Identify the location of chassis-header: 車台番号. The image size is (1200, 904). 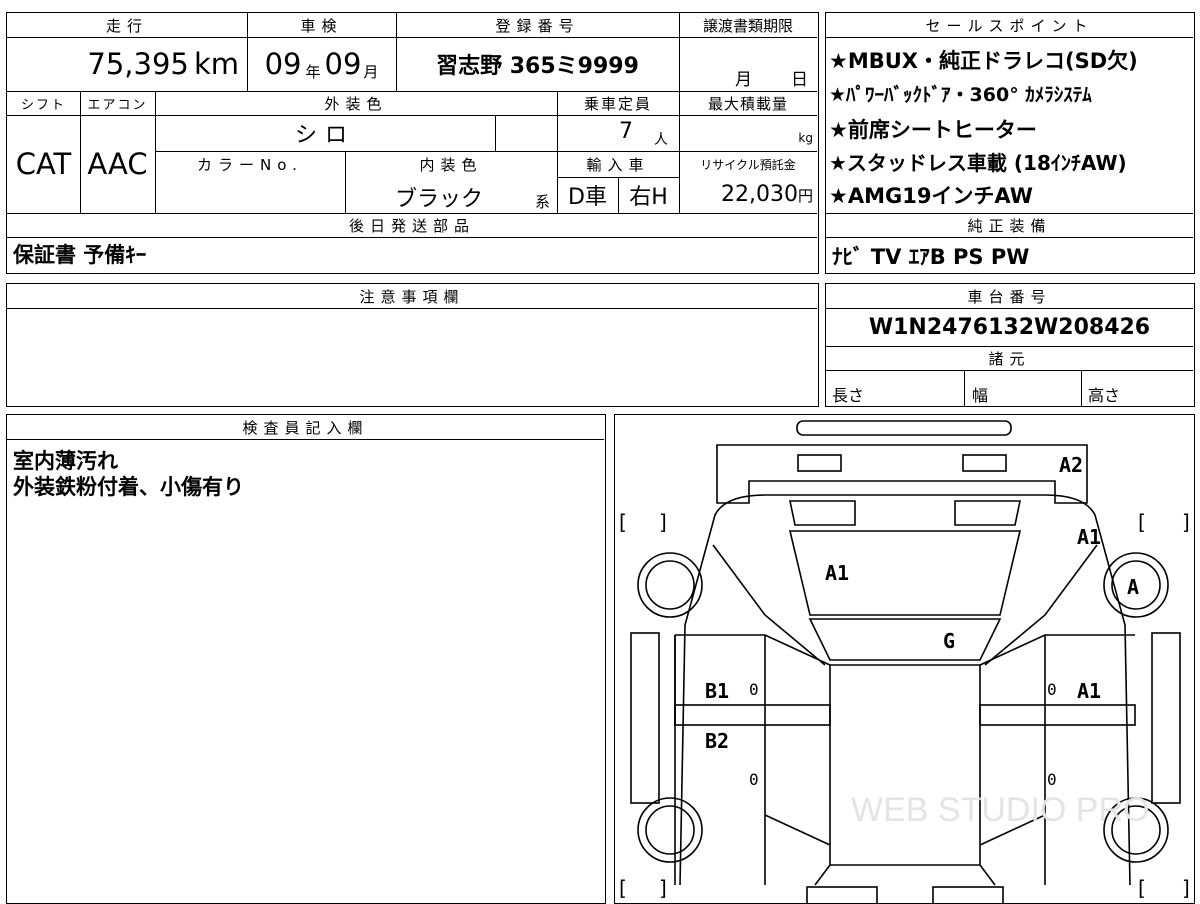
(1009, 296).